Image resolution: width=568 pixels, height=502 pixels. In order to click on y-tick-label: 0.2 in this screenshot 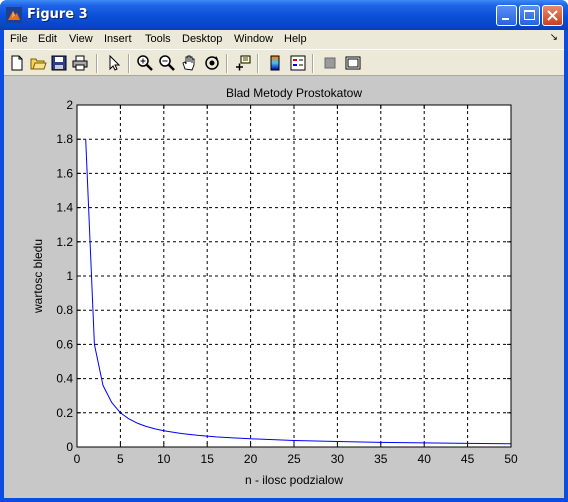, I will do `click(64, 413)`.